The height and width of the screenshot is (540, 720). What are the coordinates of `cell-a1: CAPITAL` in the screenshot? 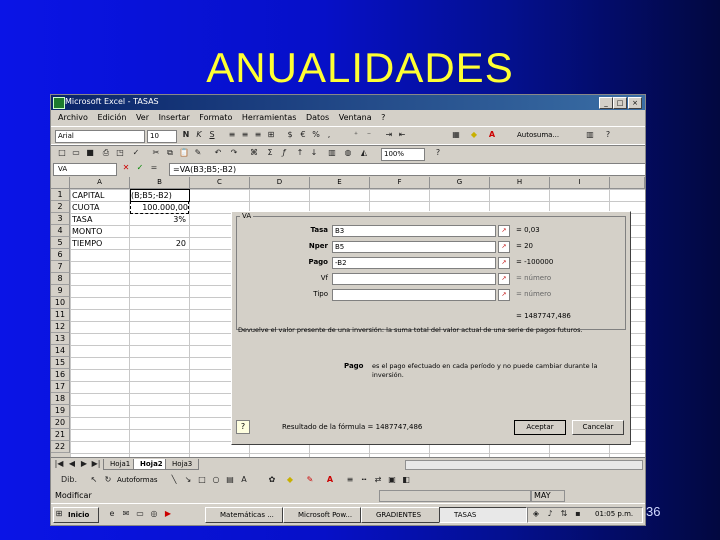 It's located at (88, 195).